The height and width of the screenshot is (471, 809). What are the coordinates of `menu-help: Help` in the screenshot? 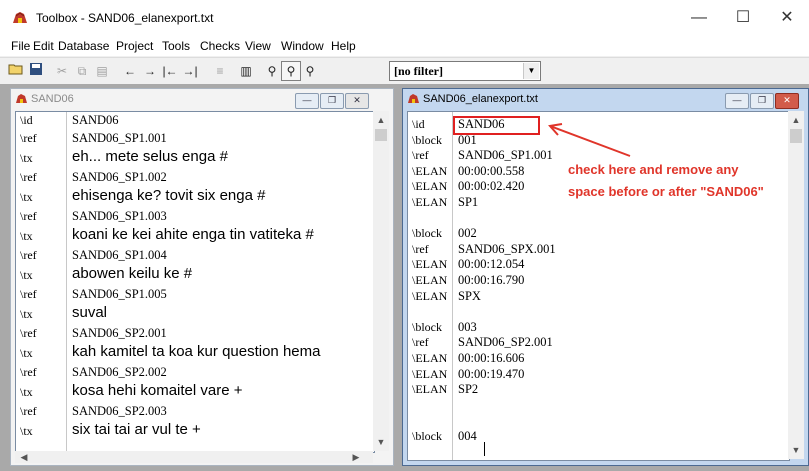 It's located at (343, 46).